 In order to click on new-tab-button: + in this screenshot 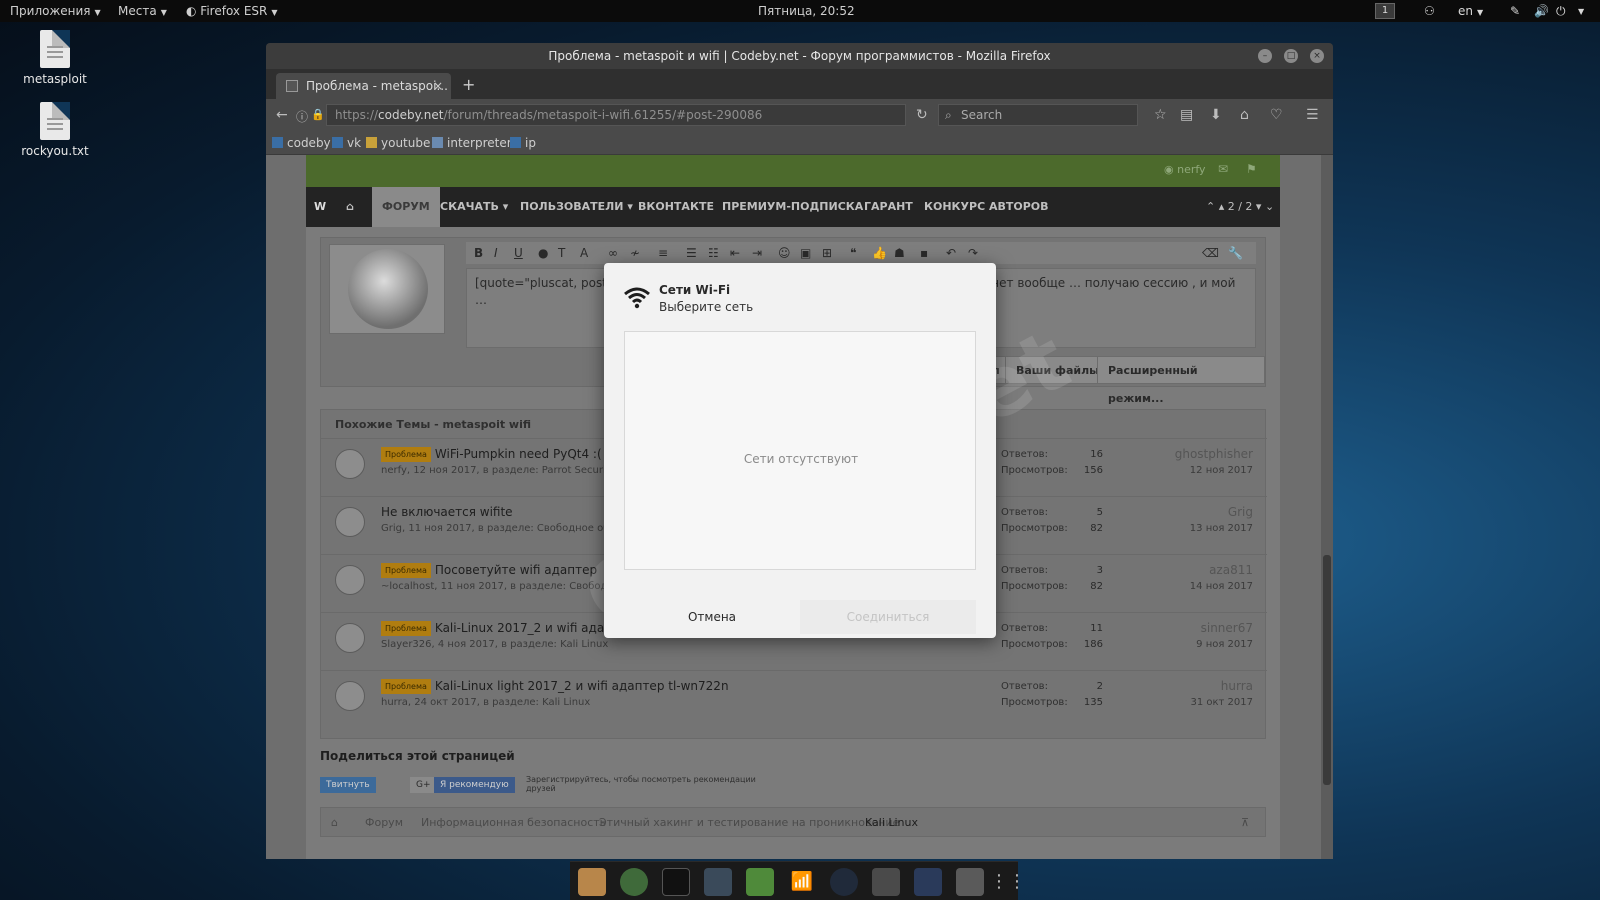, I will do `click(468, 84)`.